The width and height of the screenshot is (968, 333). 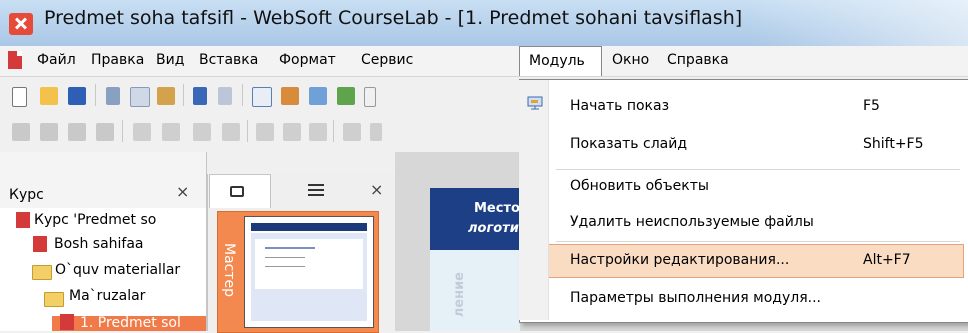 What do you see at coordinates (21, 132) in the screenshot?
I see `align-left-icon` at bounding box center [21, 132].